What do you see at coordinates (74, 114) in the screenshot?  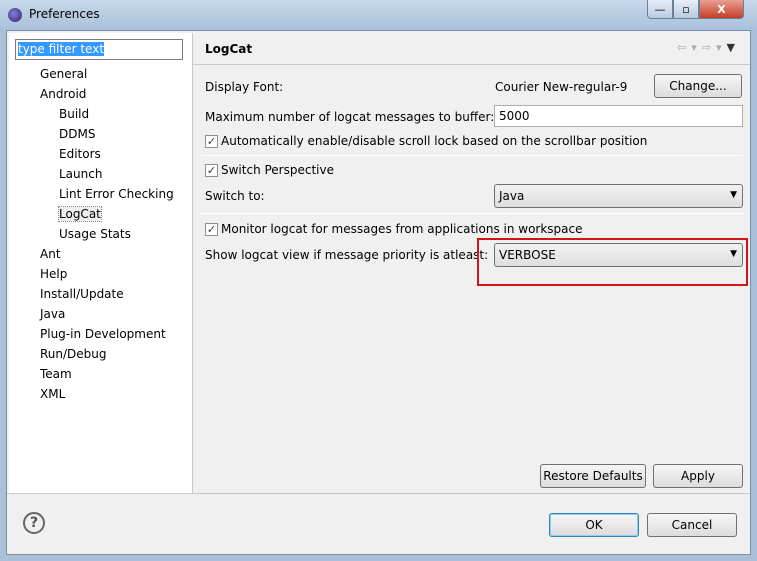 I see `tree-item-build: Build` at bounding box center [74, 114].